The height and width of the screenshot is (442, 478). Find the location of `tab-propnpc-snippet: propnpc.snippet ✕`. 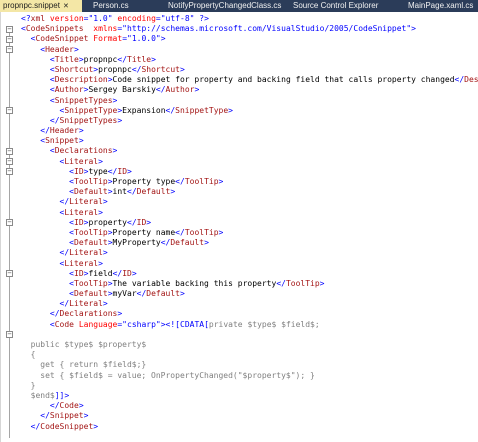

tab-propnpc-snippet: propnpc.snippet ✕ is located at coordinates (41, 6).